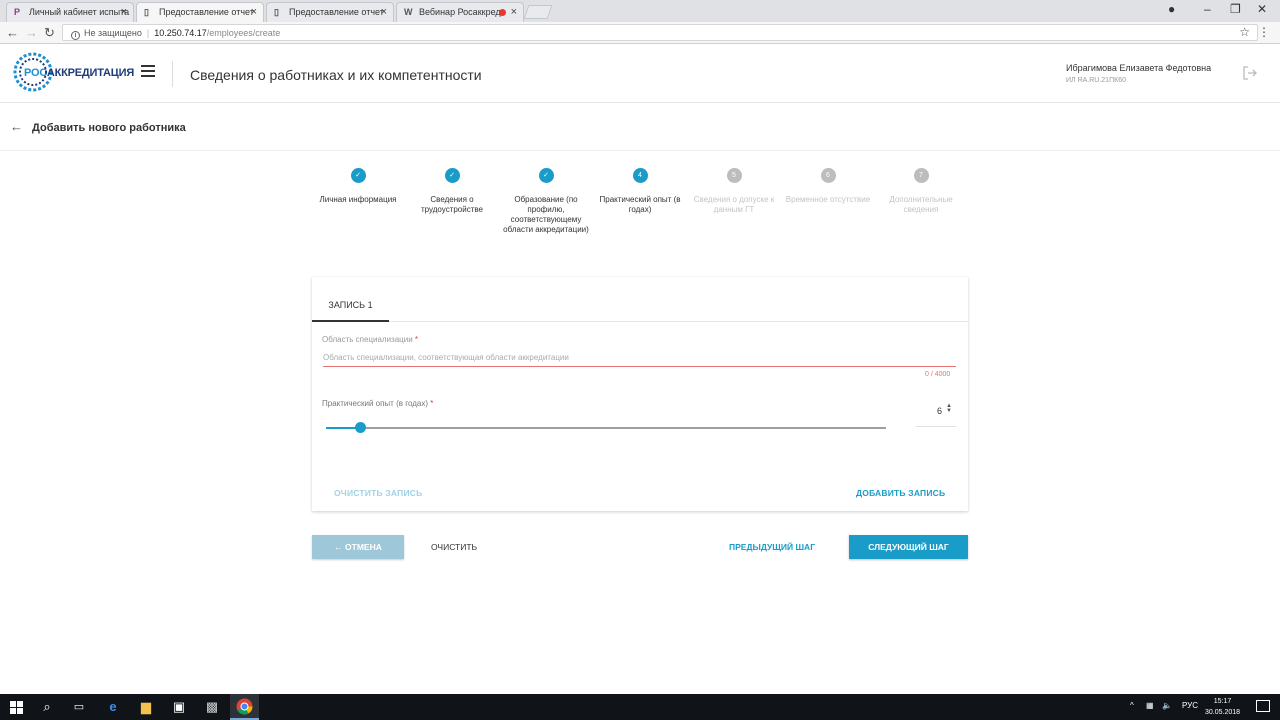  I want to click on step-label: Личная информация, so click(358, 199).